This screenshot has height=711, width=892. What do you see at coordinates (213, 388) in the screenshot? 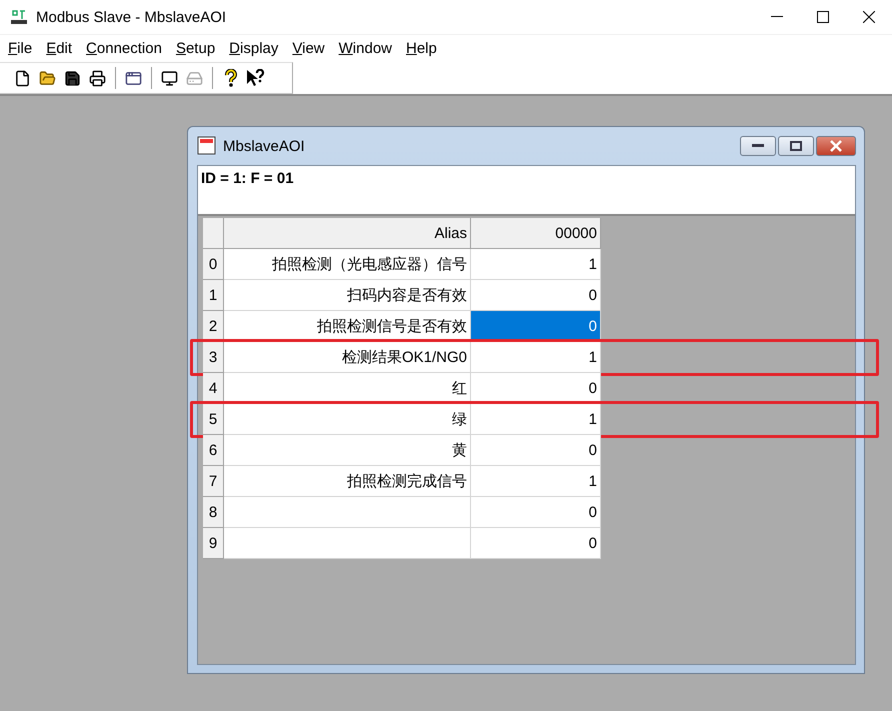
I see `row-header: 4` at bounding box center [213, 388].